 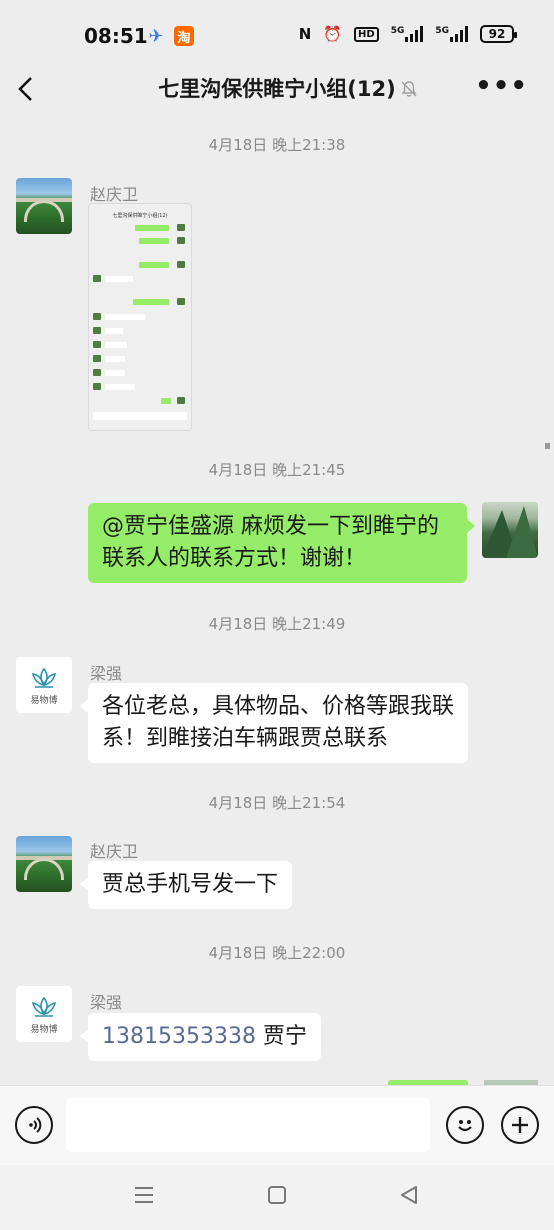 I want to click on status-app-icons: ✈ 淘, so click(x=170, y=36).